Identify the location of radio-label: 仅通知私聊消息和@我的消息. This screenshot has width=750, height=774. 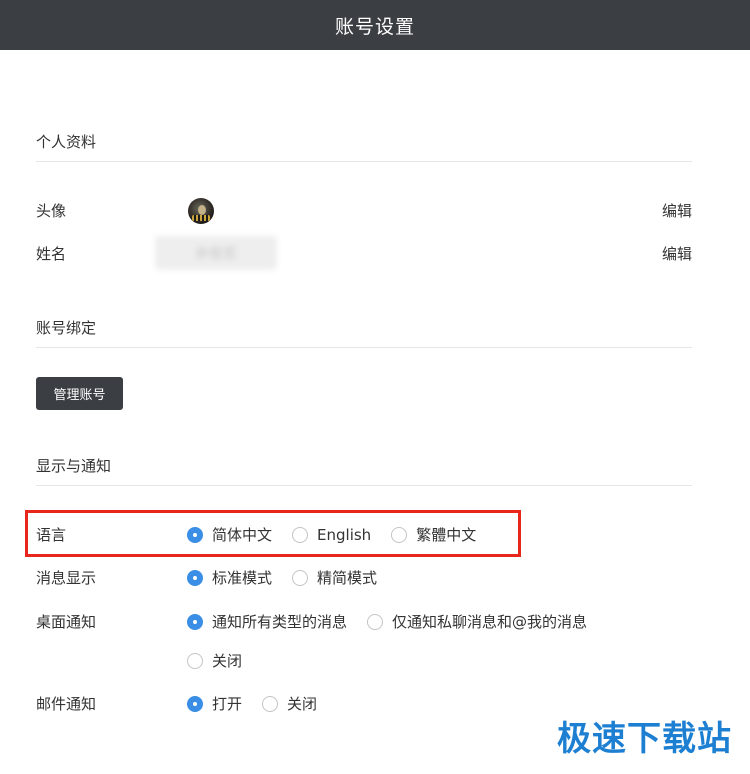
(490, 622).